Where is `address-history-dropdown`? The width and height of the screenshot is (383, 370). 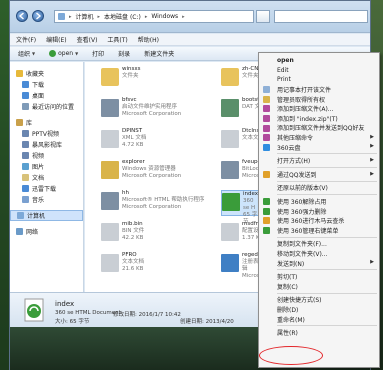
address-history-dropdown is located at coordinates (263, 16).